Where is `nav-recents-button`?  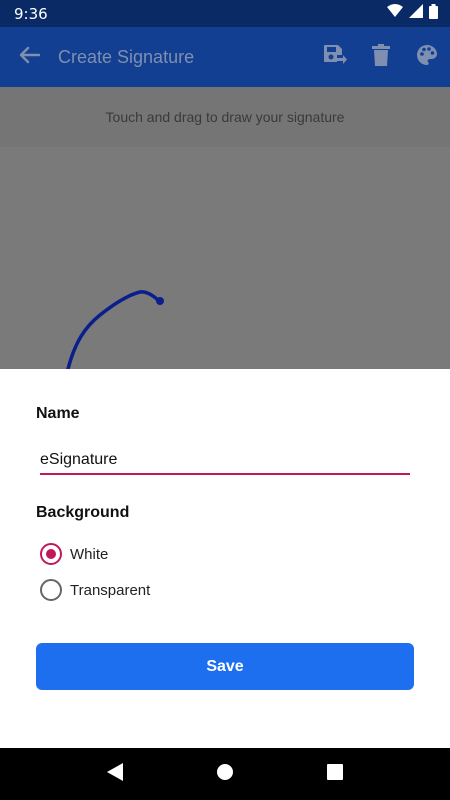
nav-recents-button is located at coordinates (335, 774).